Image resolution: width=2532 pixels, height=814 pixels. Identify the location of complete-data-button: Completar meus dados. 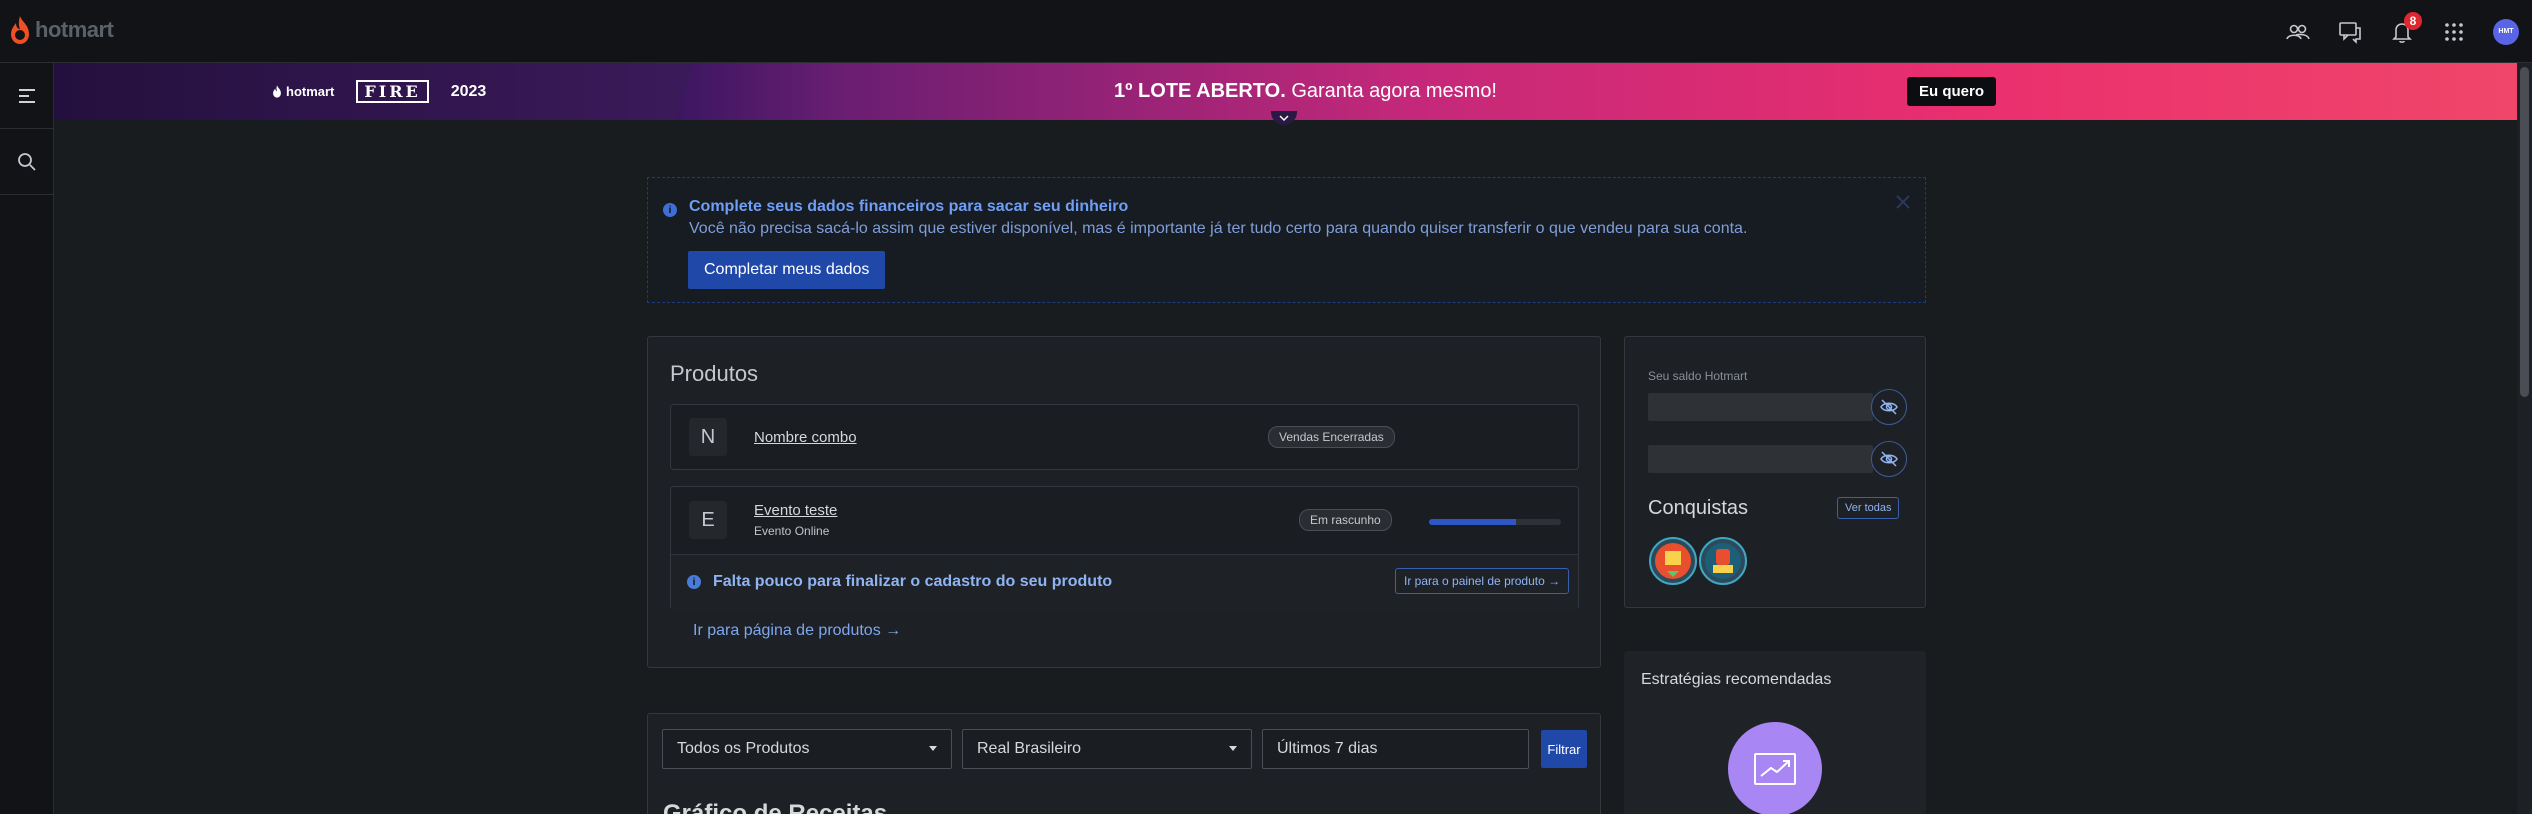
(787, 270).